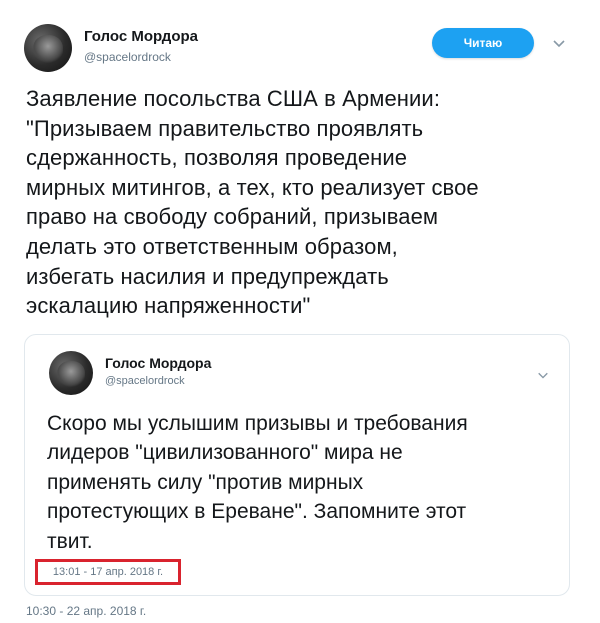 Image resolution: width=600 pixels, height=623 pixels. Describe the element at coordinates (141, 36) in the screenshot. I see `author-name: Голос Мордора` at that location.